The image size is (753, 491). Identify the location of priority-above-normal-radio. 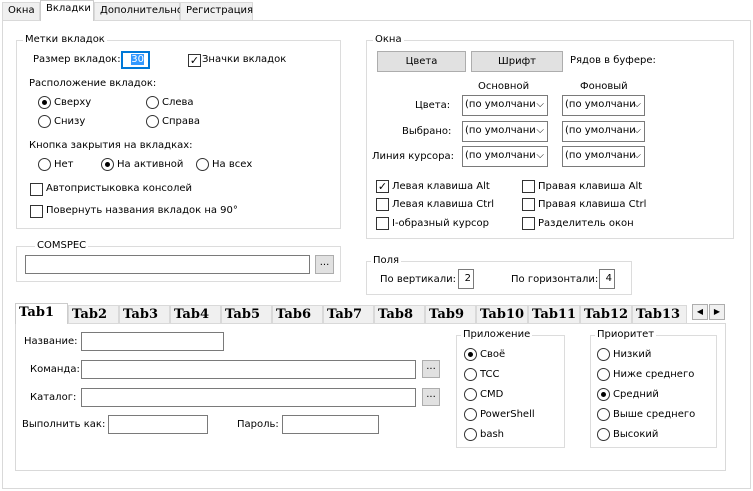
(603, 414).